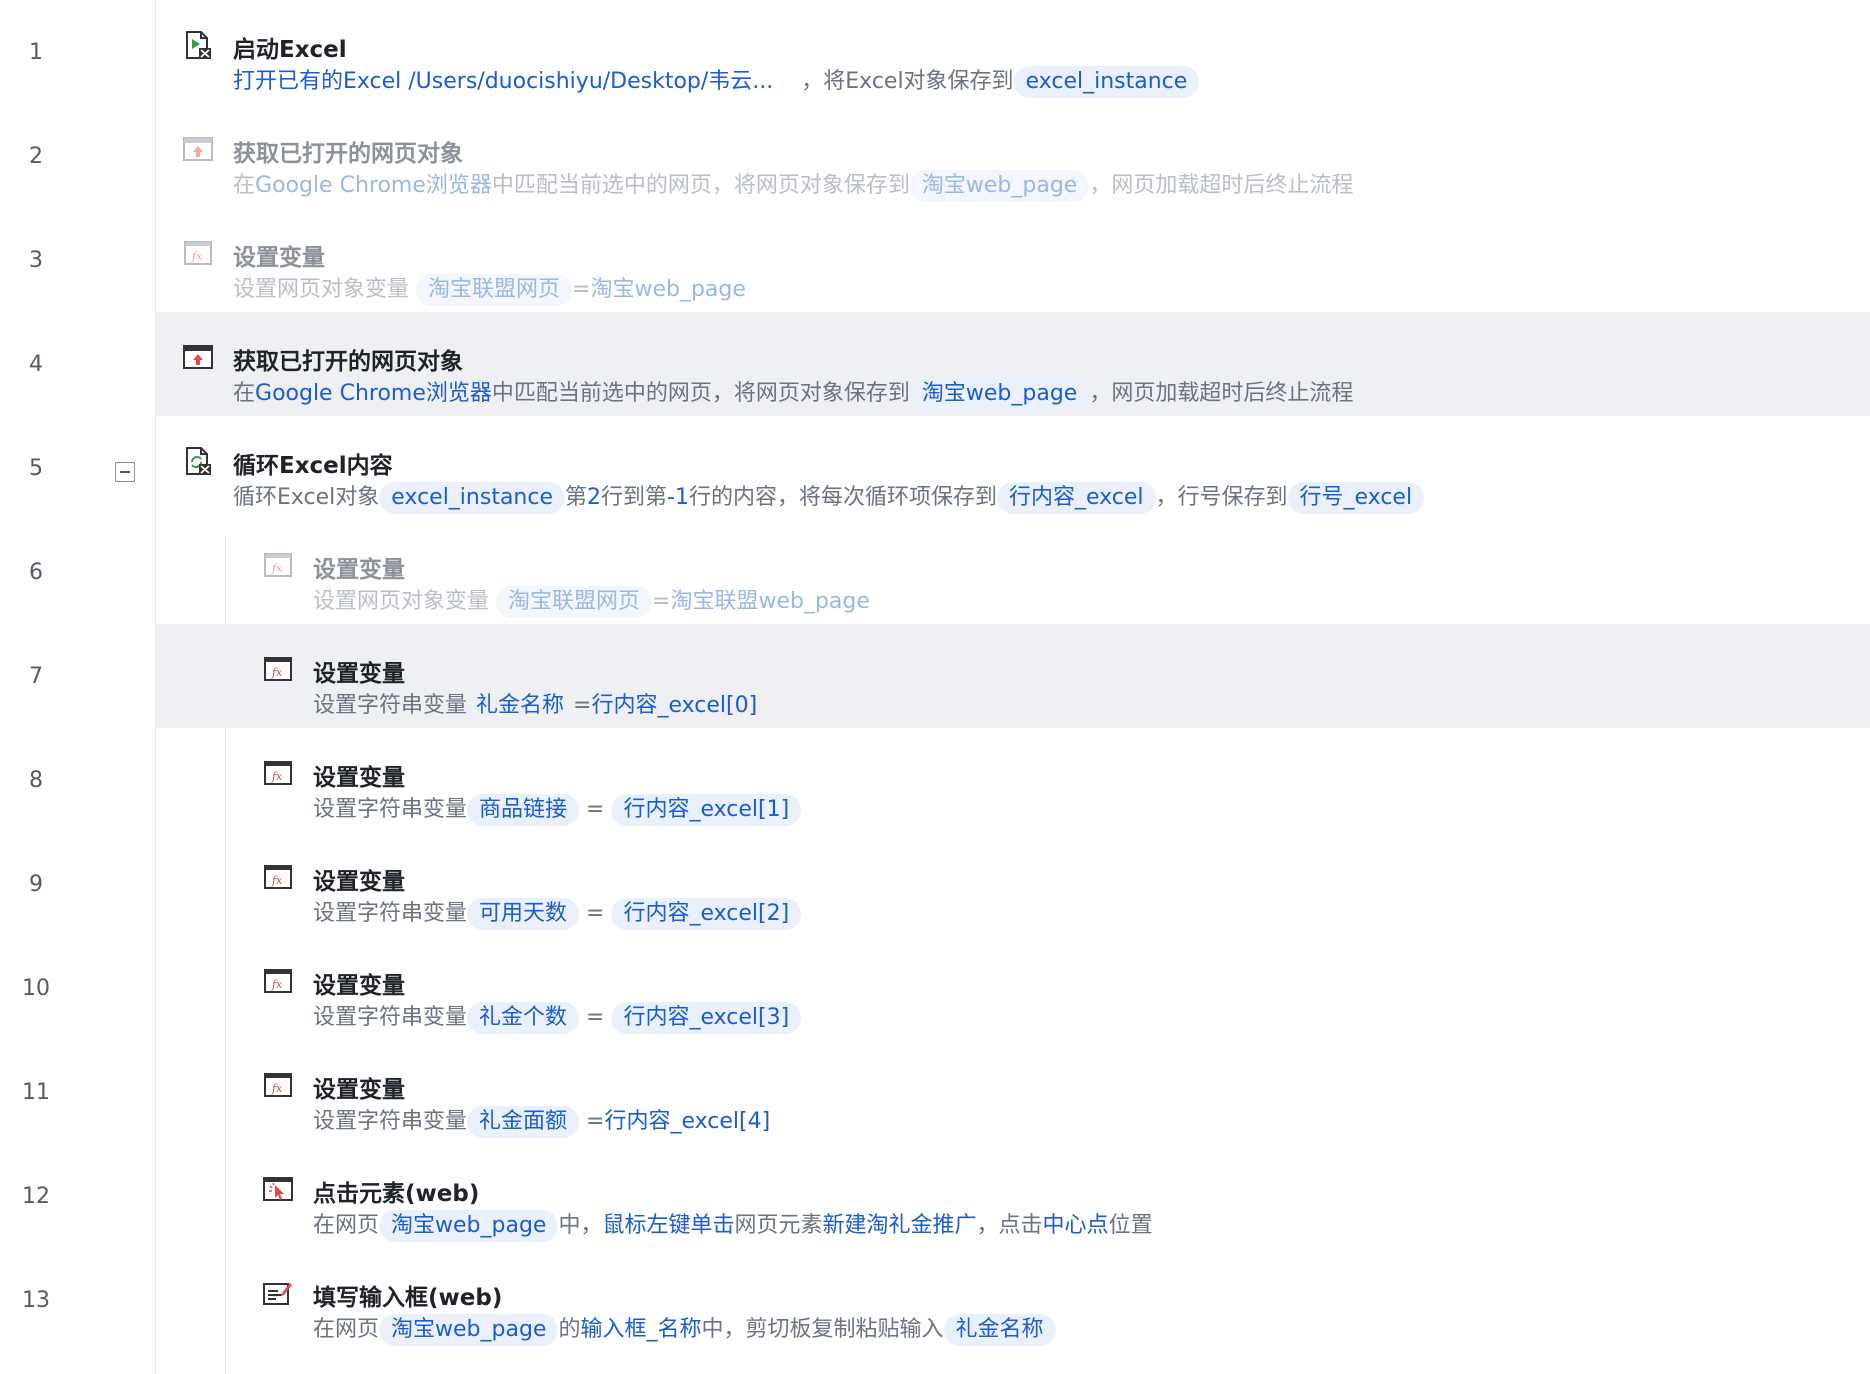 The image size is (1870, 1374). I want to click on desc-text: 在, so click(244, 185).